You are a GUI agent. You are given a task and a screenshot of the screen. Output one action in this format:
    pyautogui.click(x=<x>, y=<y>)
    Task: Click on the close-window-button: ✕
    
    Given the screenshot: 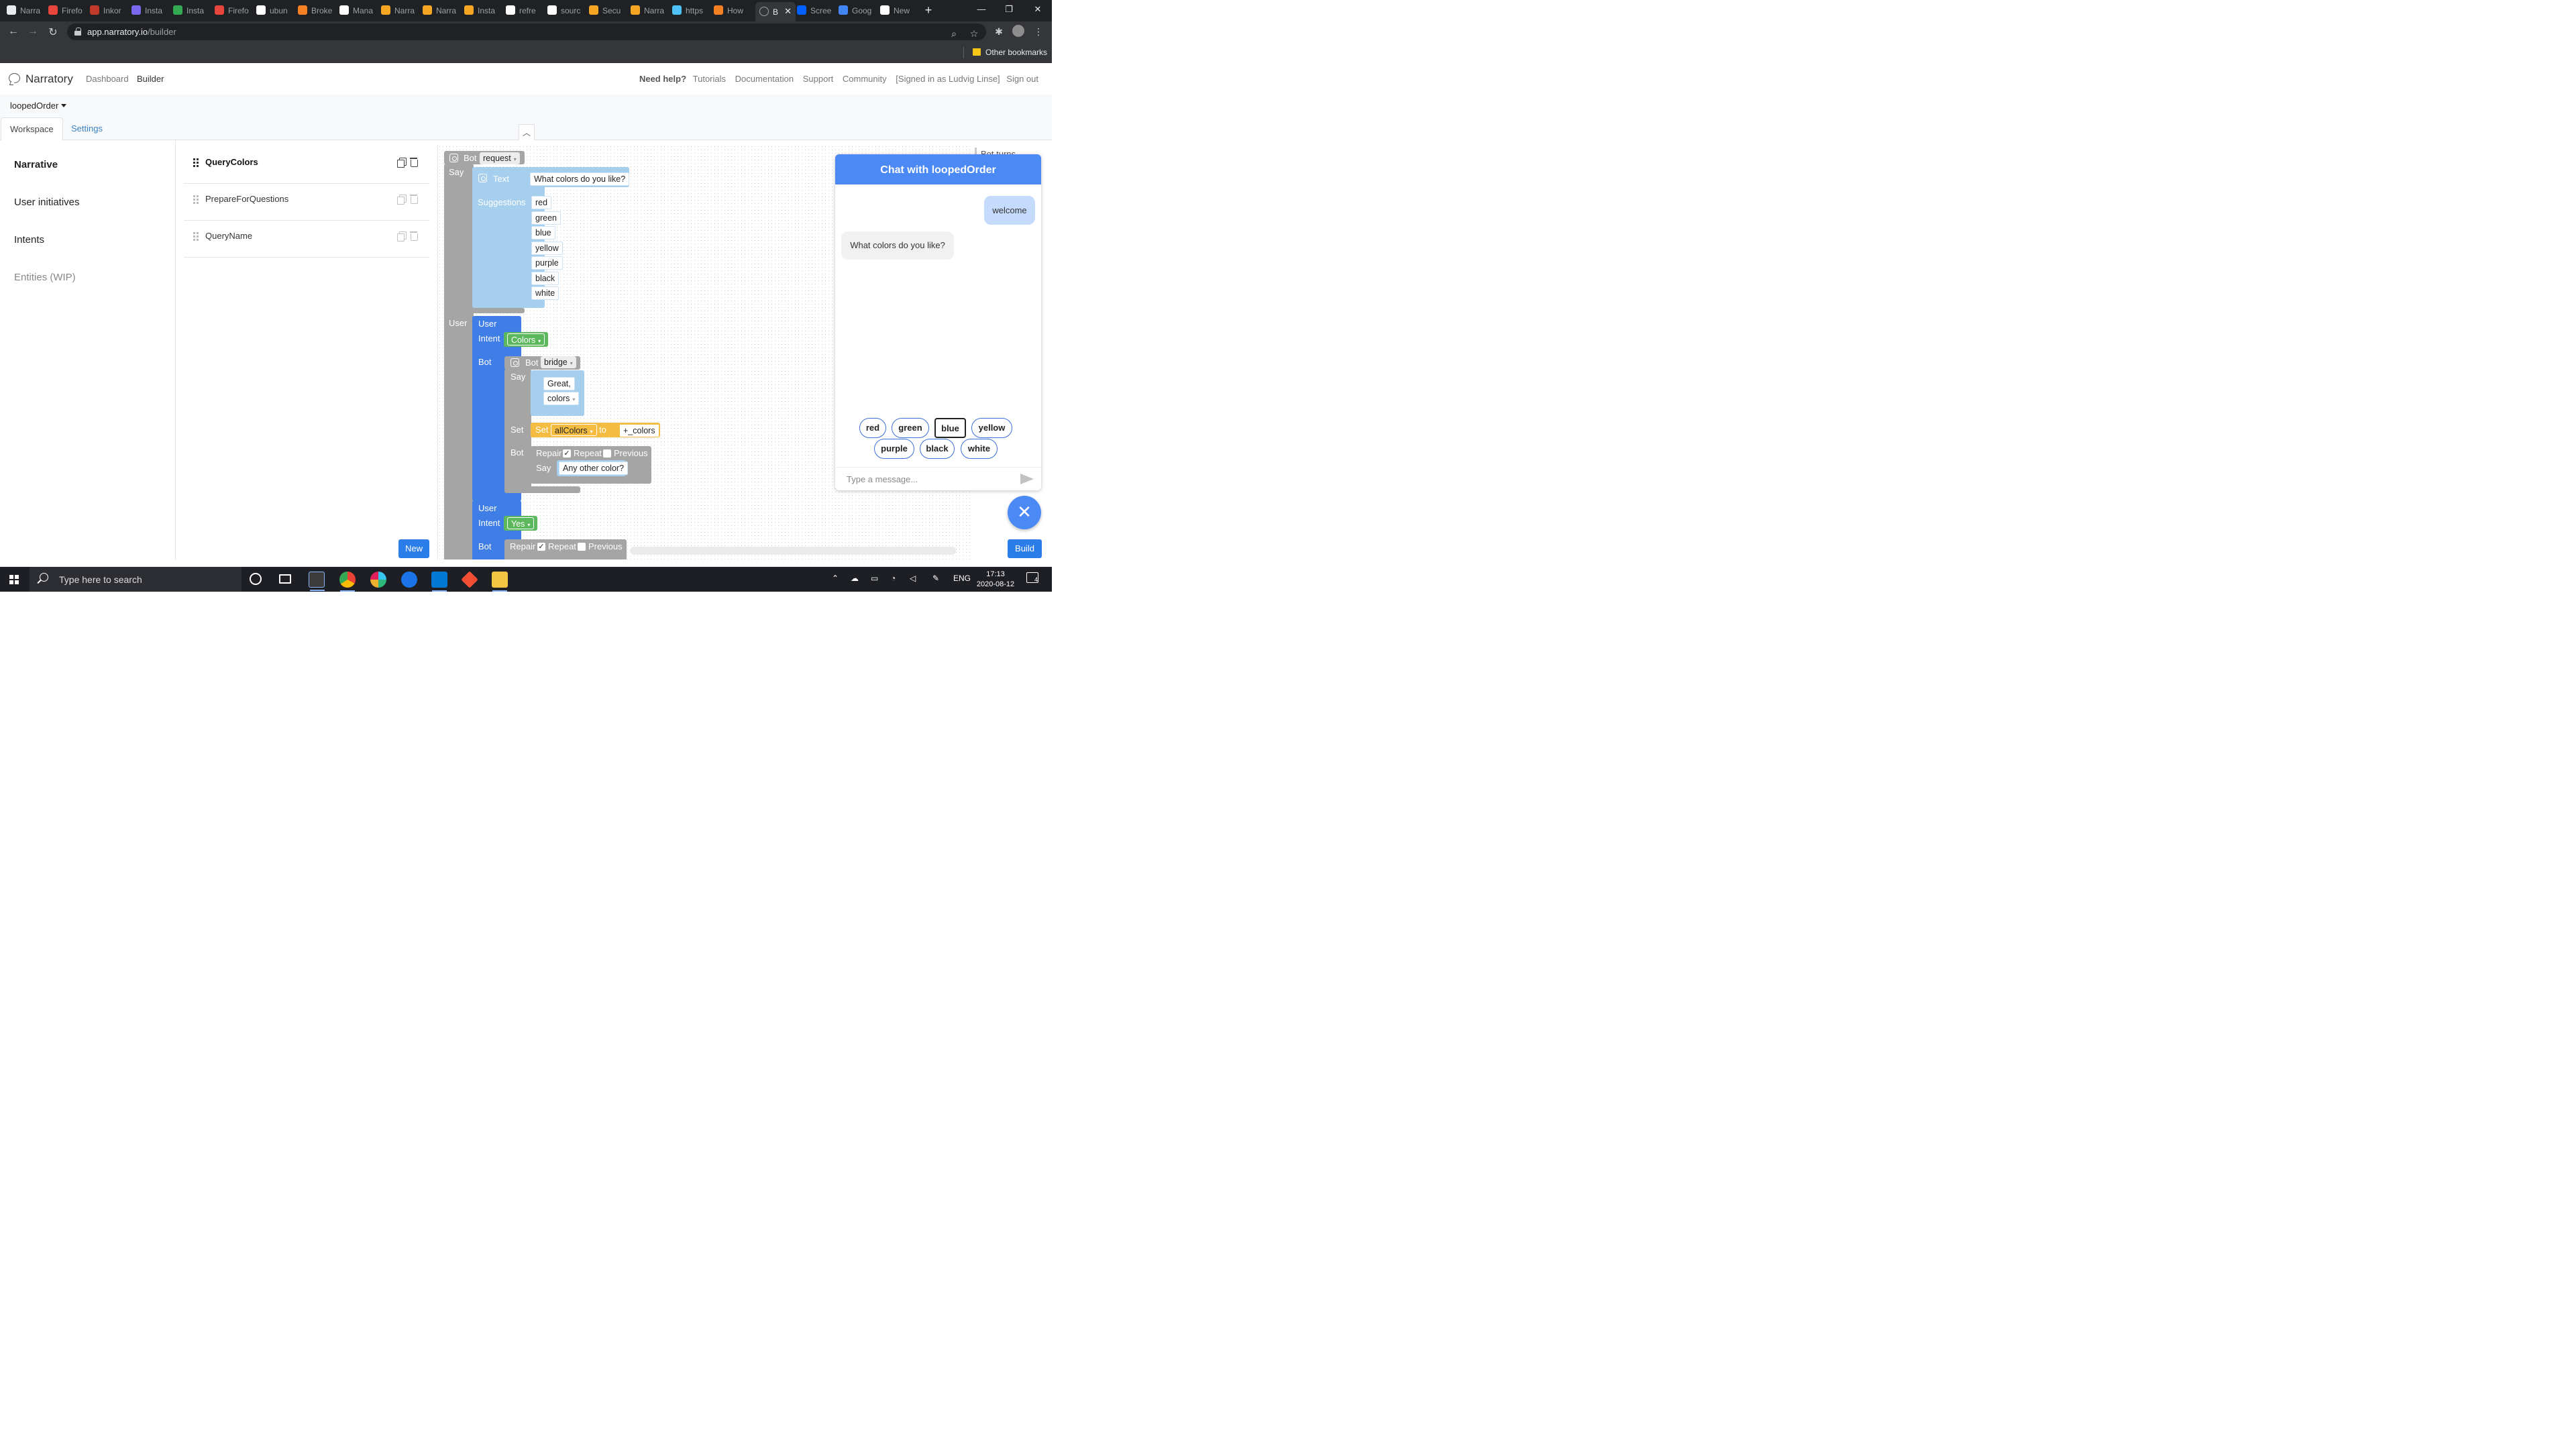 What is the action you would take?
    pyautogui.click(x=1037, y=9)
    